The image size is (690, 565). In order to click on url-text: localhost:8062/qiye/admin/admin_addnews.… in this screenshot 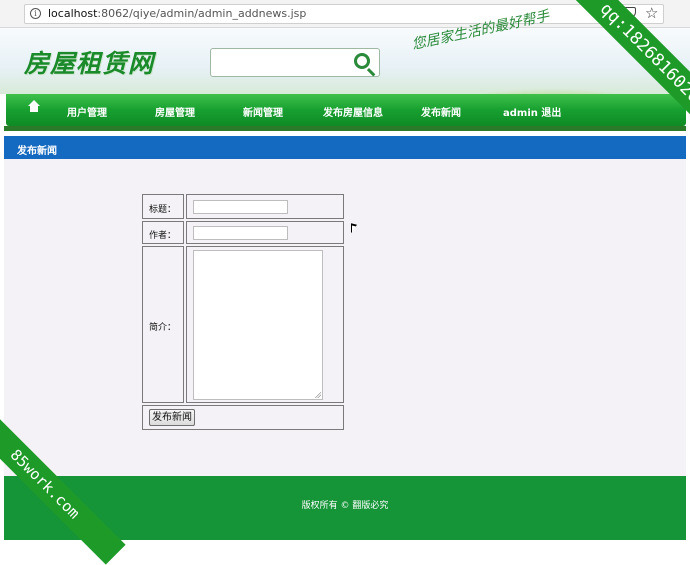, I will do `click(177, 13)`.